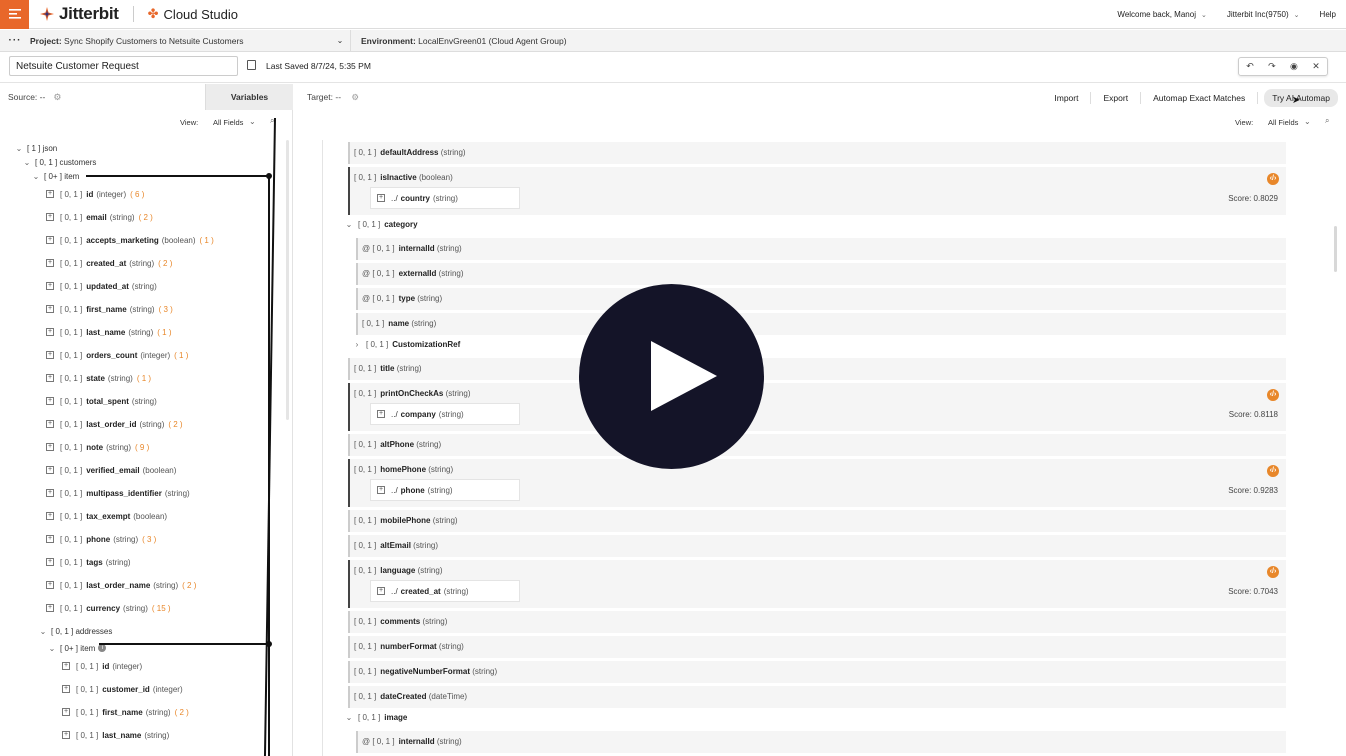  I want to click on target-field: [ 0, 1 ] title (string), so click(817, 369).